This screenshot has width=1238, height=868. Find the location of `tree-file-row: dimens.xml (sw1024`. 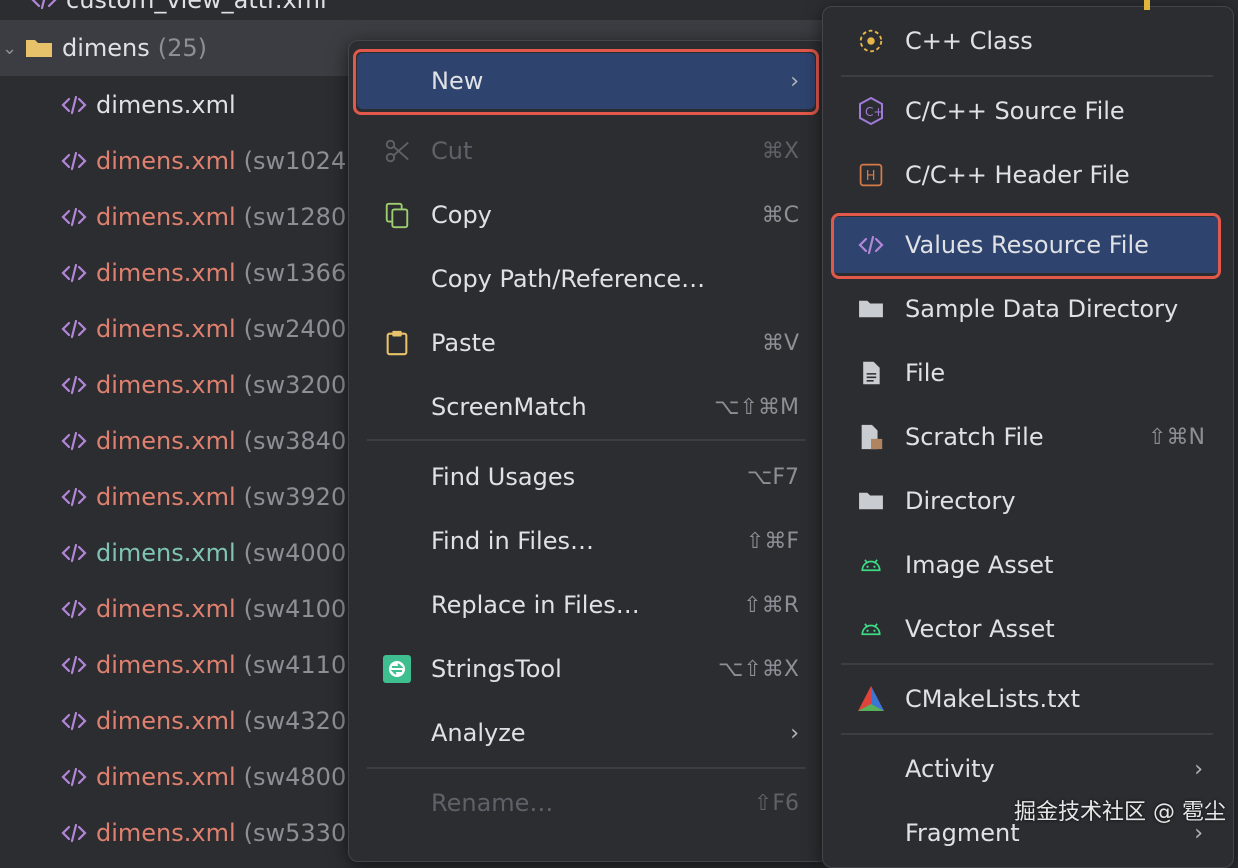

tree-file-row: dimens.xml (sw1024 is located at coordinates (203, 161).